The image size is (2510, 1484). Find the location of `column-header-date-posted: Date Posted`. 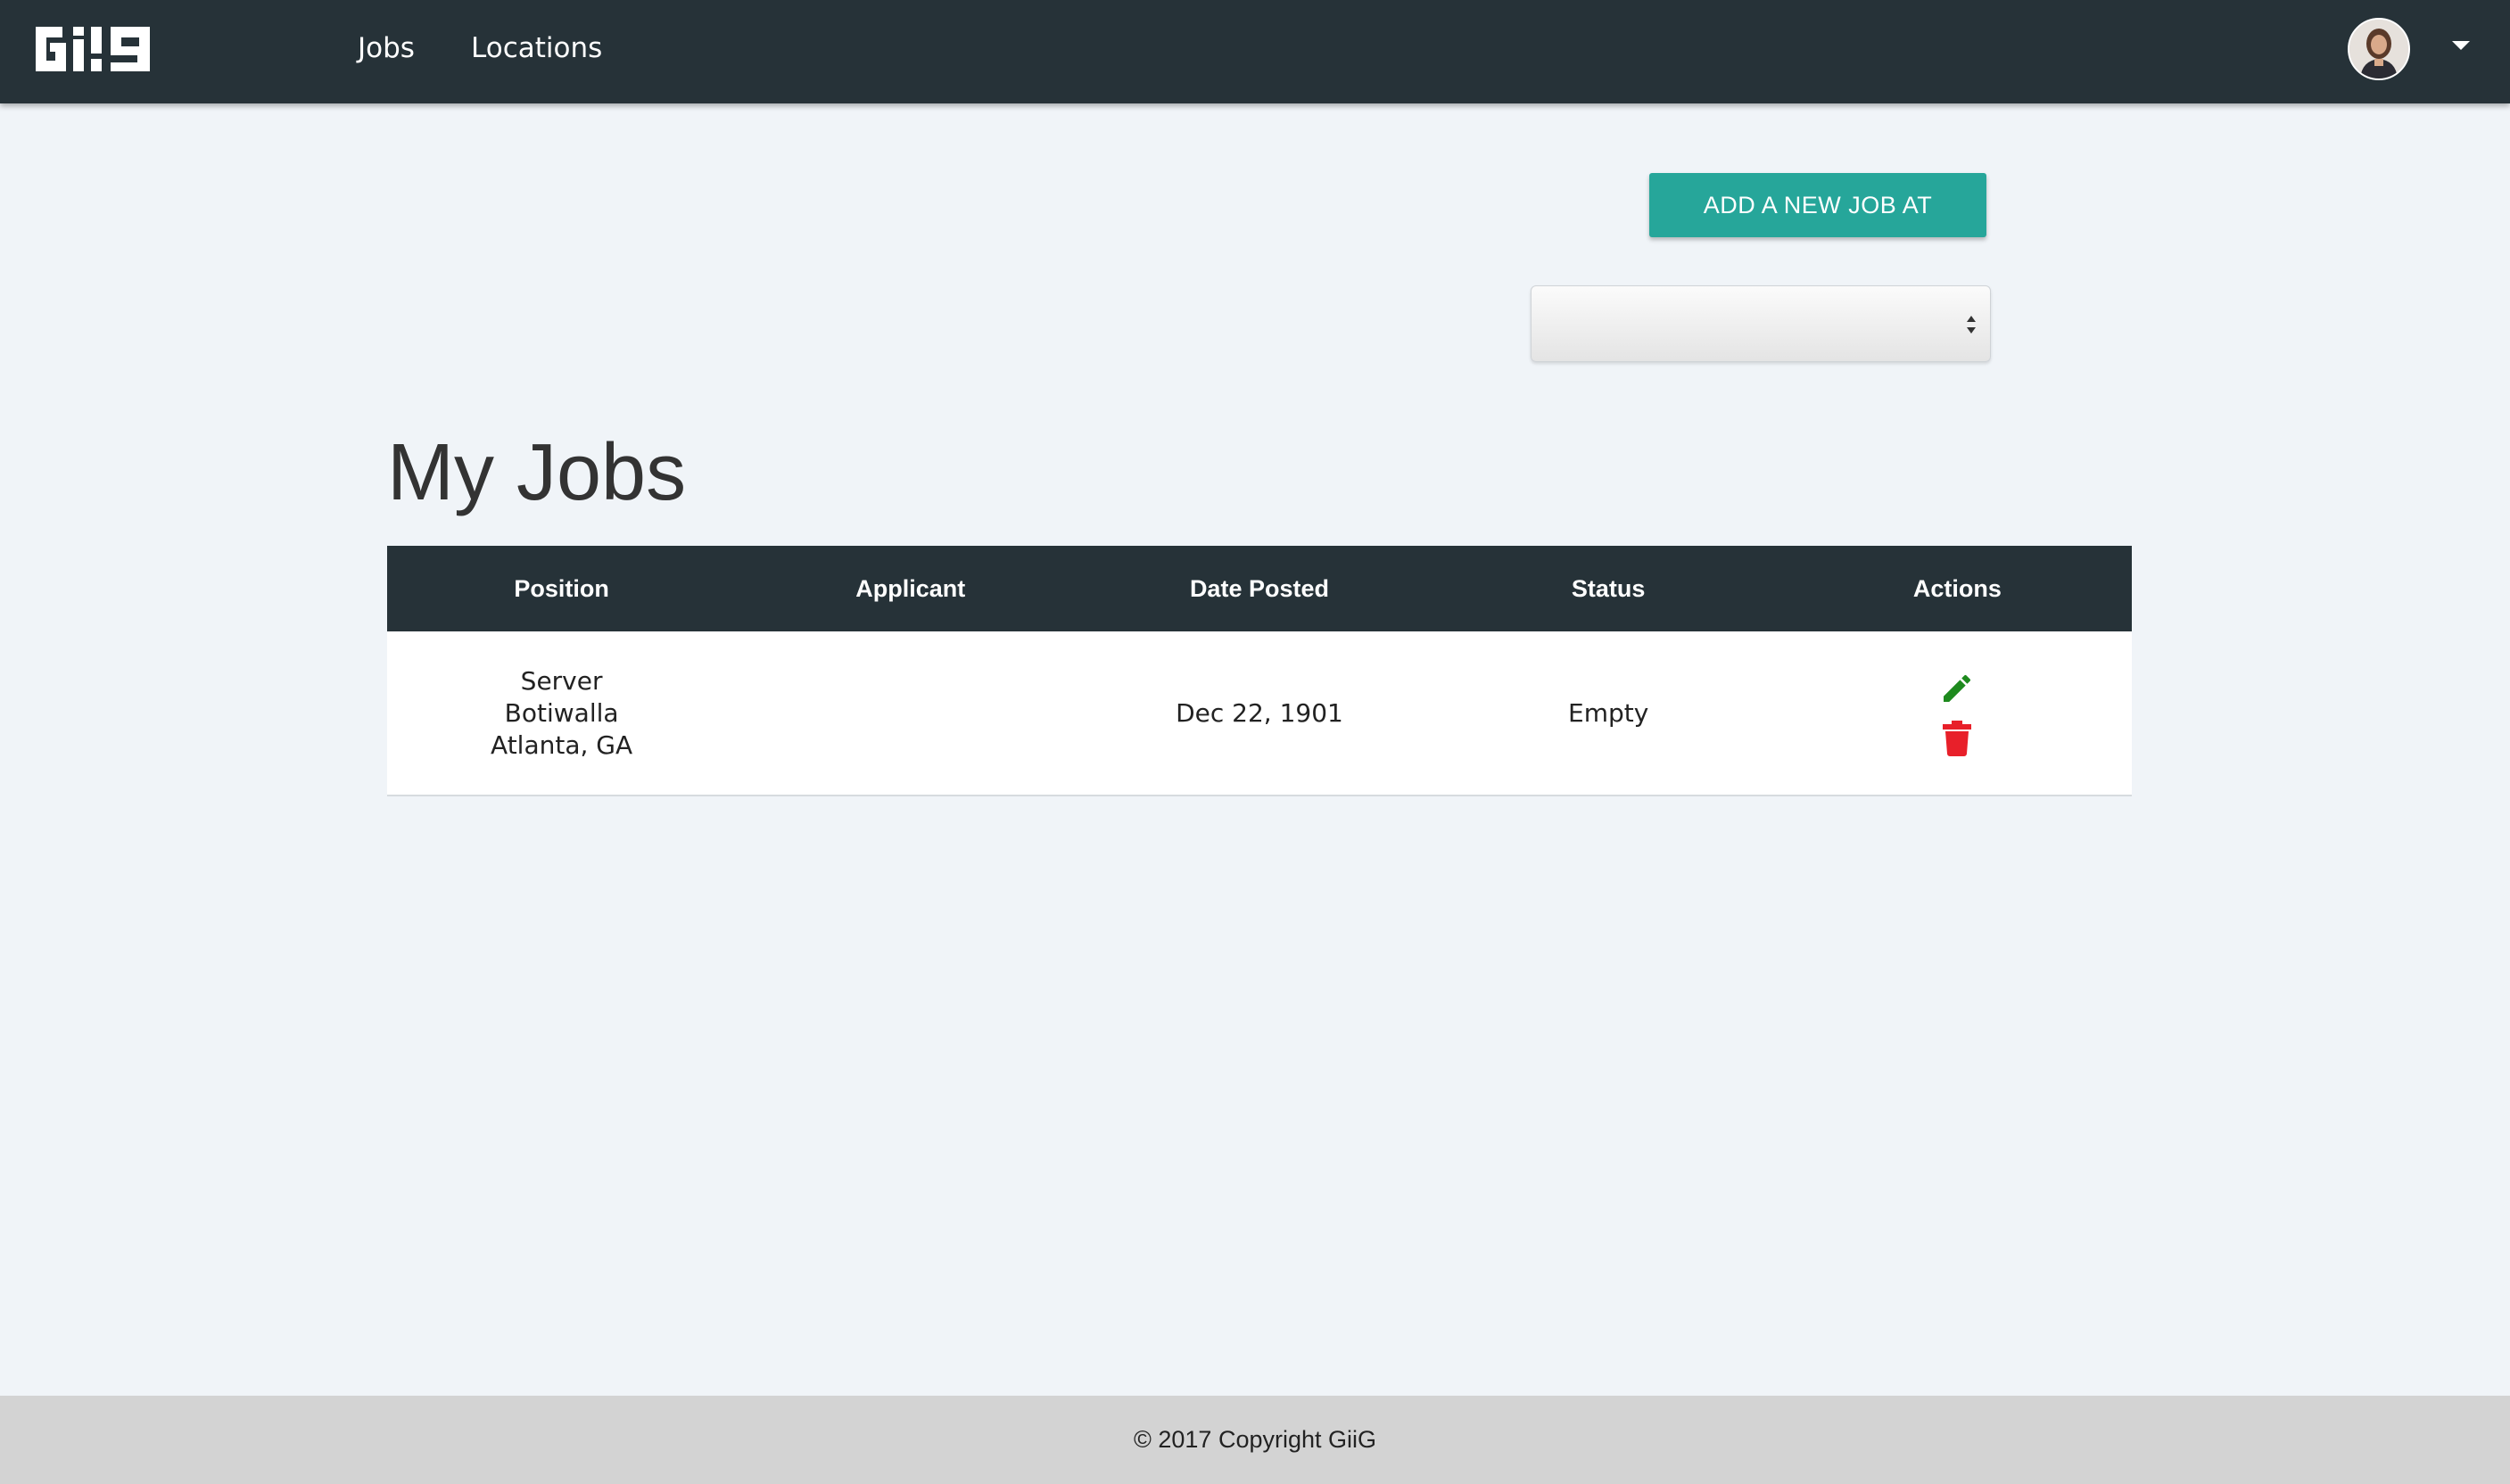

column-header-date-posted: Date Posted is located at coordinates (1259, 589).